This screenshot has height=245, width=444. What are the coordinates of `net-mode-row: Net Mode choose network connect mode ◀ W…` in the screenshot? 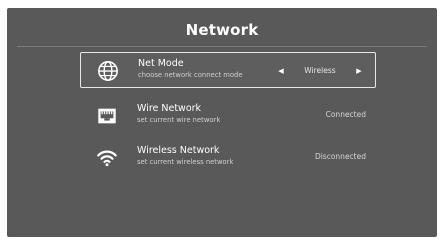 It's located at (228, 70).